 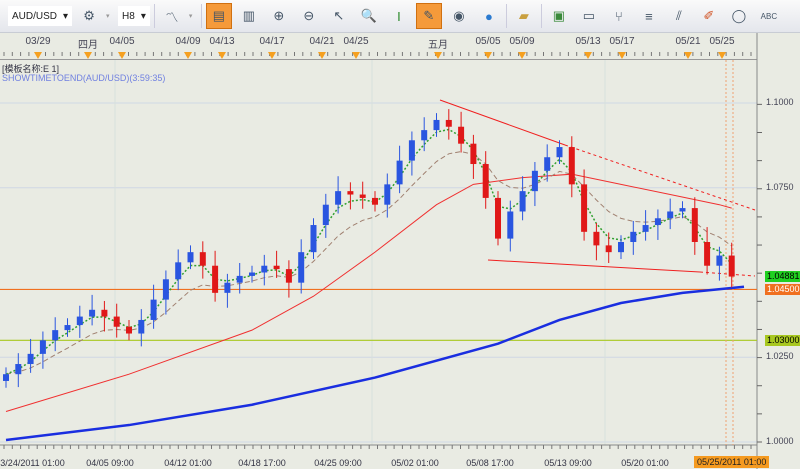 What do you see at coordinates (782, 289) in the screenshot?
I see `orange-line-price-label: 1.04500` at bounding box center [782, 289].